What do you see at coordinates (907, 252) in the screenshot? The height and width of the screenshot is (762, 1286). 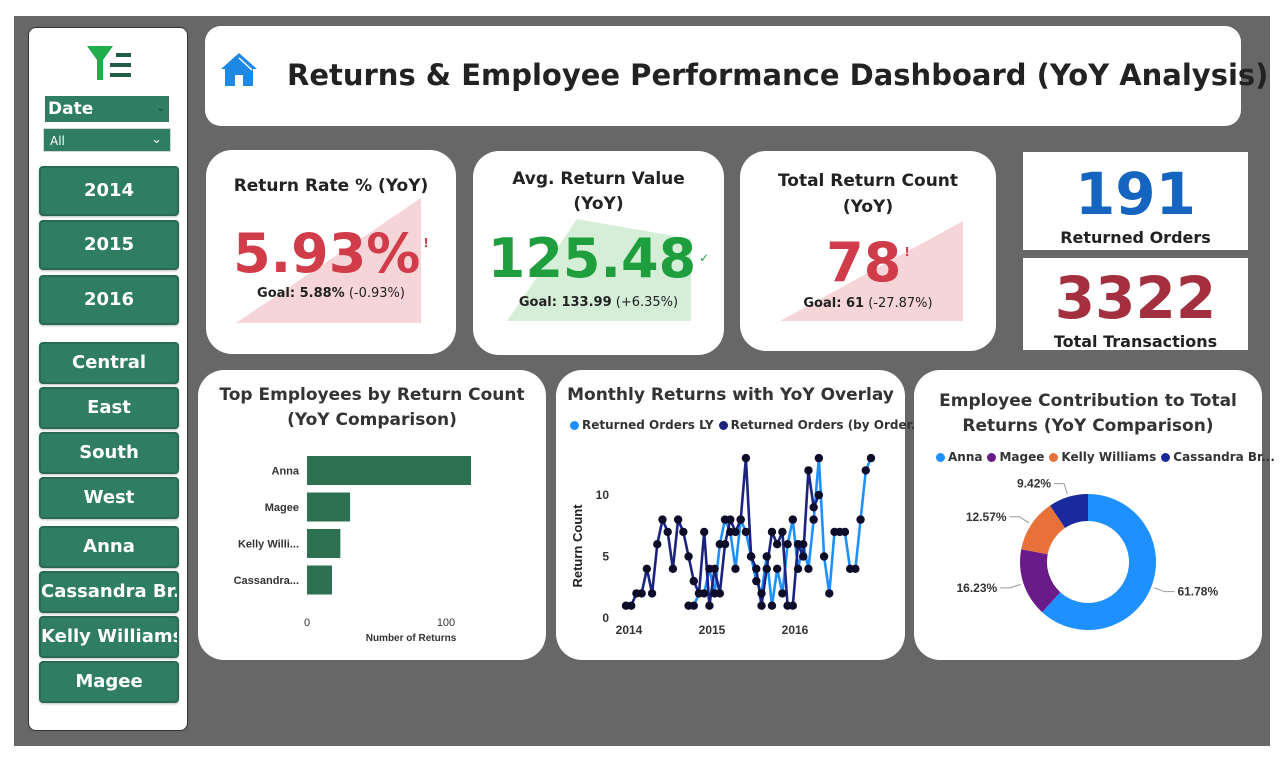 I see `alert-icon: !` at bounding box center [907, 252].